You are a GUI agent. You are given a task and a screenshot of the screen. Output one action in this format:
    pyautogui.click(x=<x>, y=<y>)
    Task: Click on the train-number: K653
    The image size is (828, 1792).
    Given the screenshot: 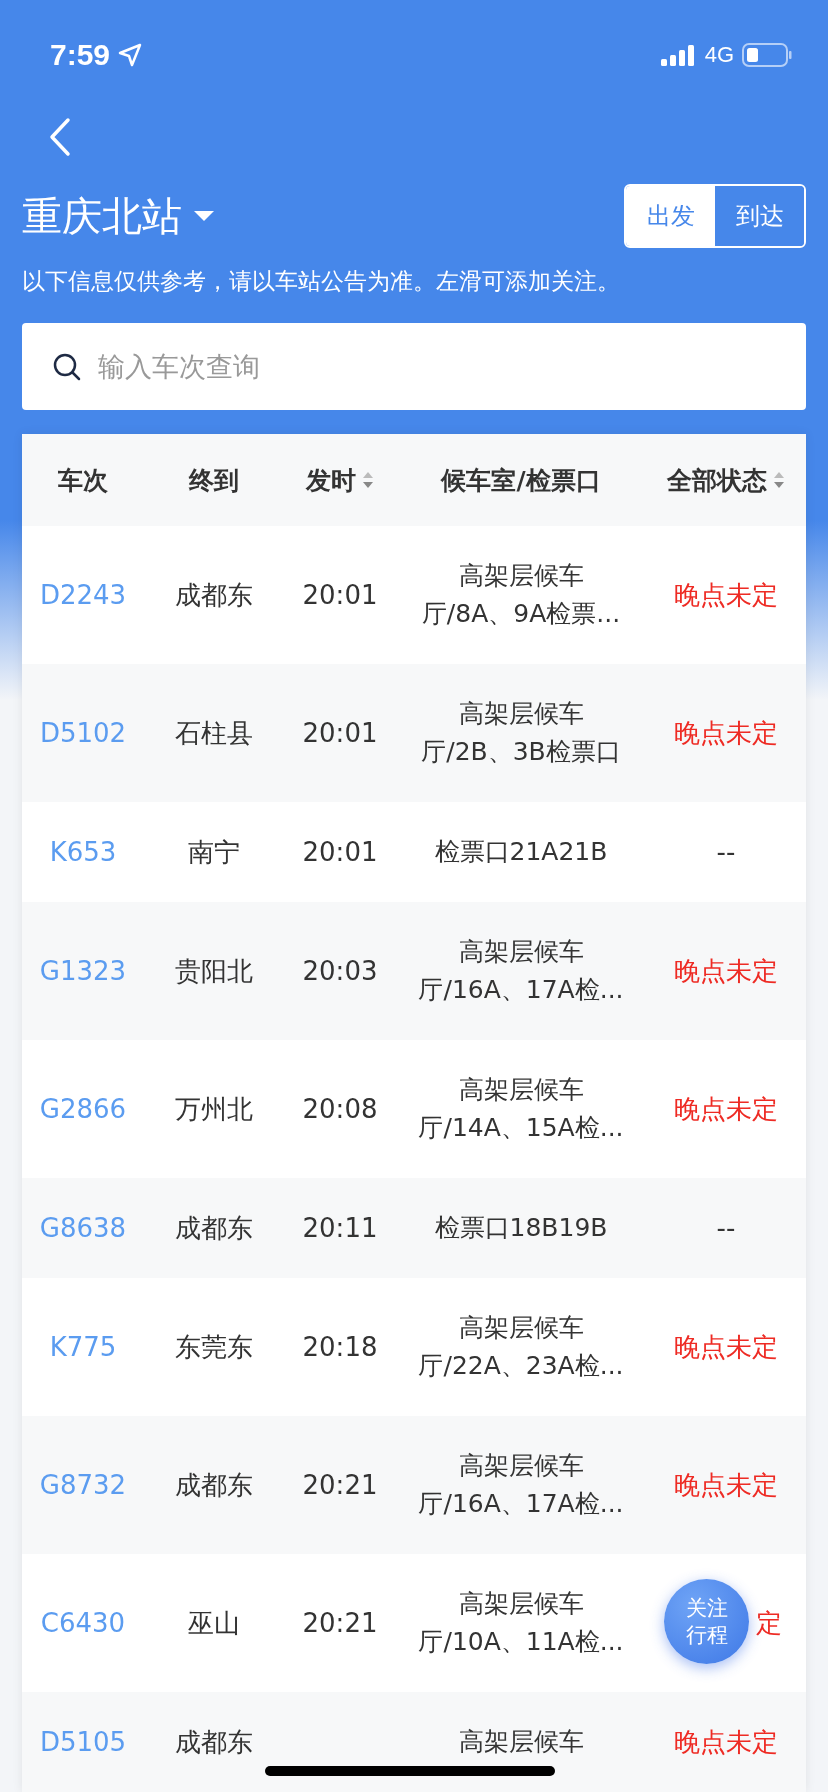 What is the action you would take?
    pyautogui.click(x=83, y=852)
    